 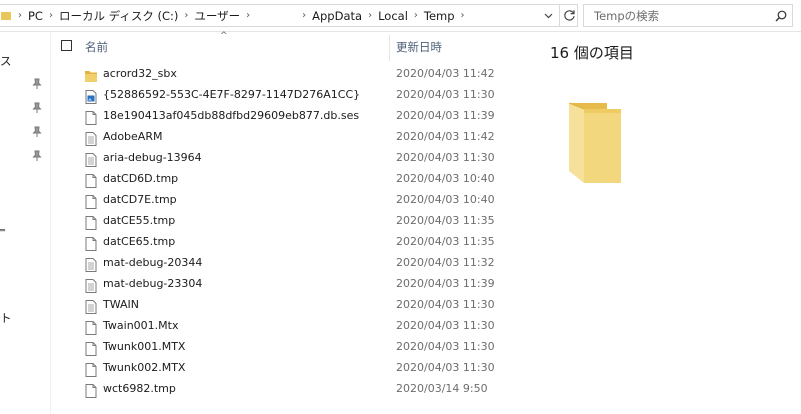 I want to click on breadcrumb-local-disk: ローカル ディスク (C:), so click(x=118, y=16).